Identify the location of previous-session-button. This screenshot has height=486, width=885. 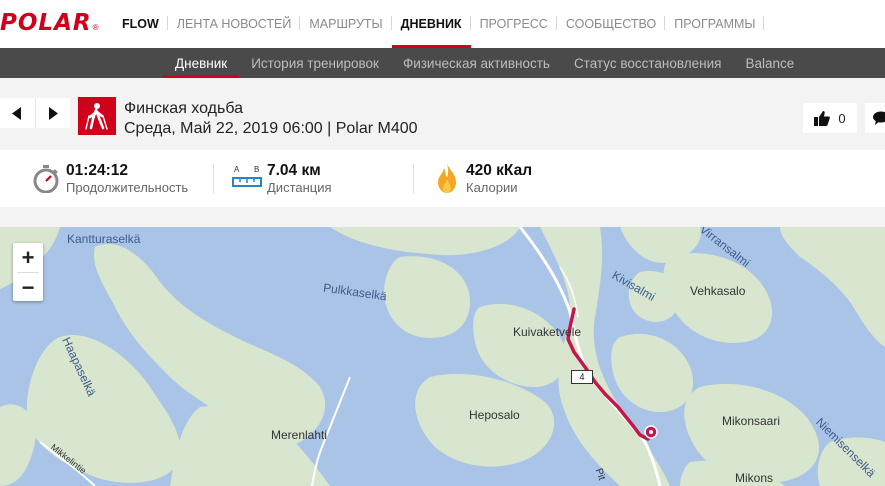
(17, 113).